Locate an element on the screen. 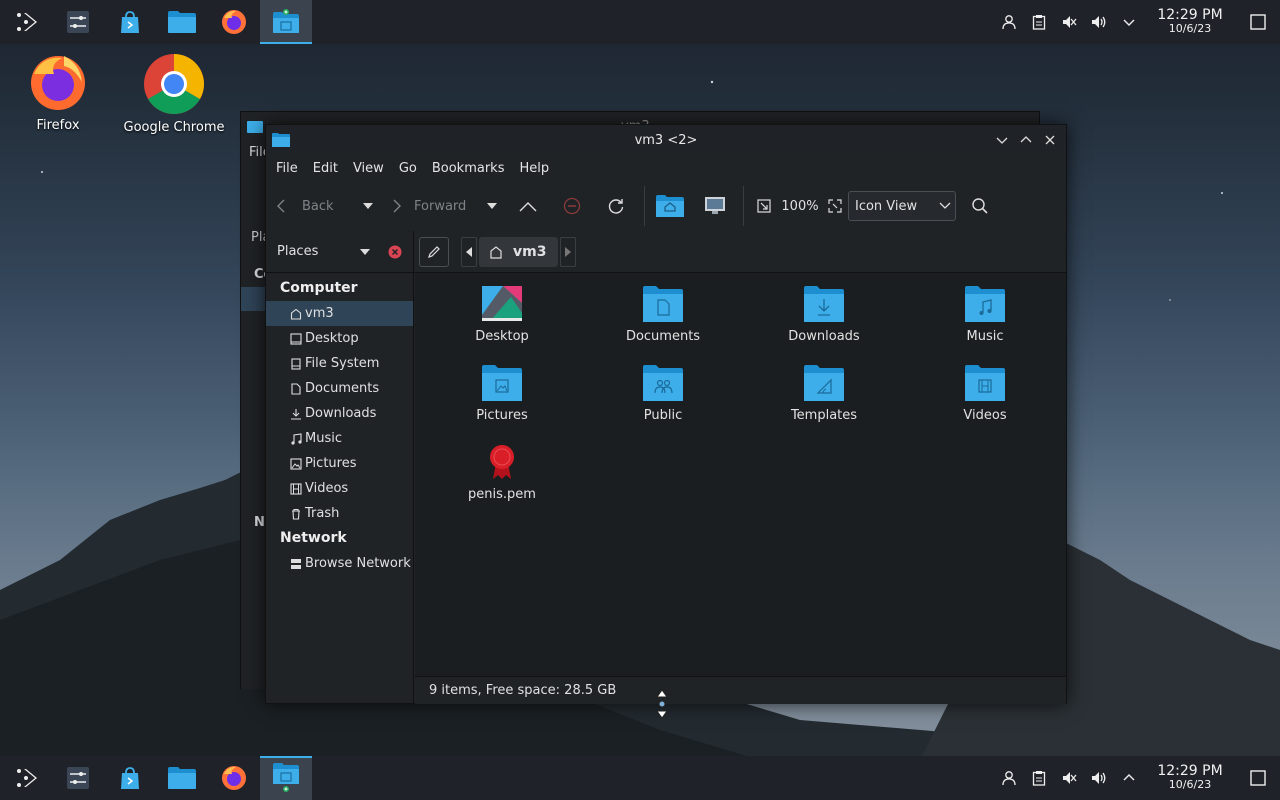 The height and width of the screenshot is (800, 1280). forward-history-dropdown is located at coordinates (492, 206).